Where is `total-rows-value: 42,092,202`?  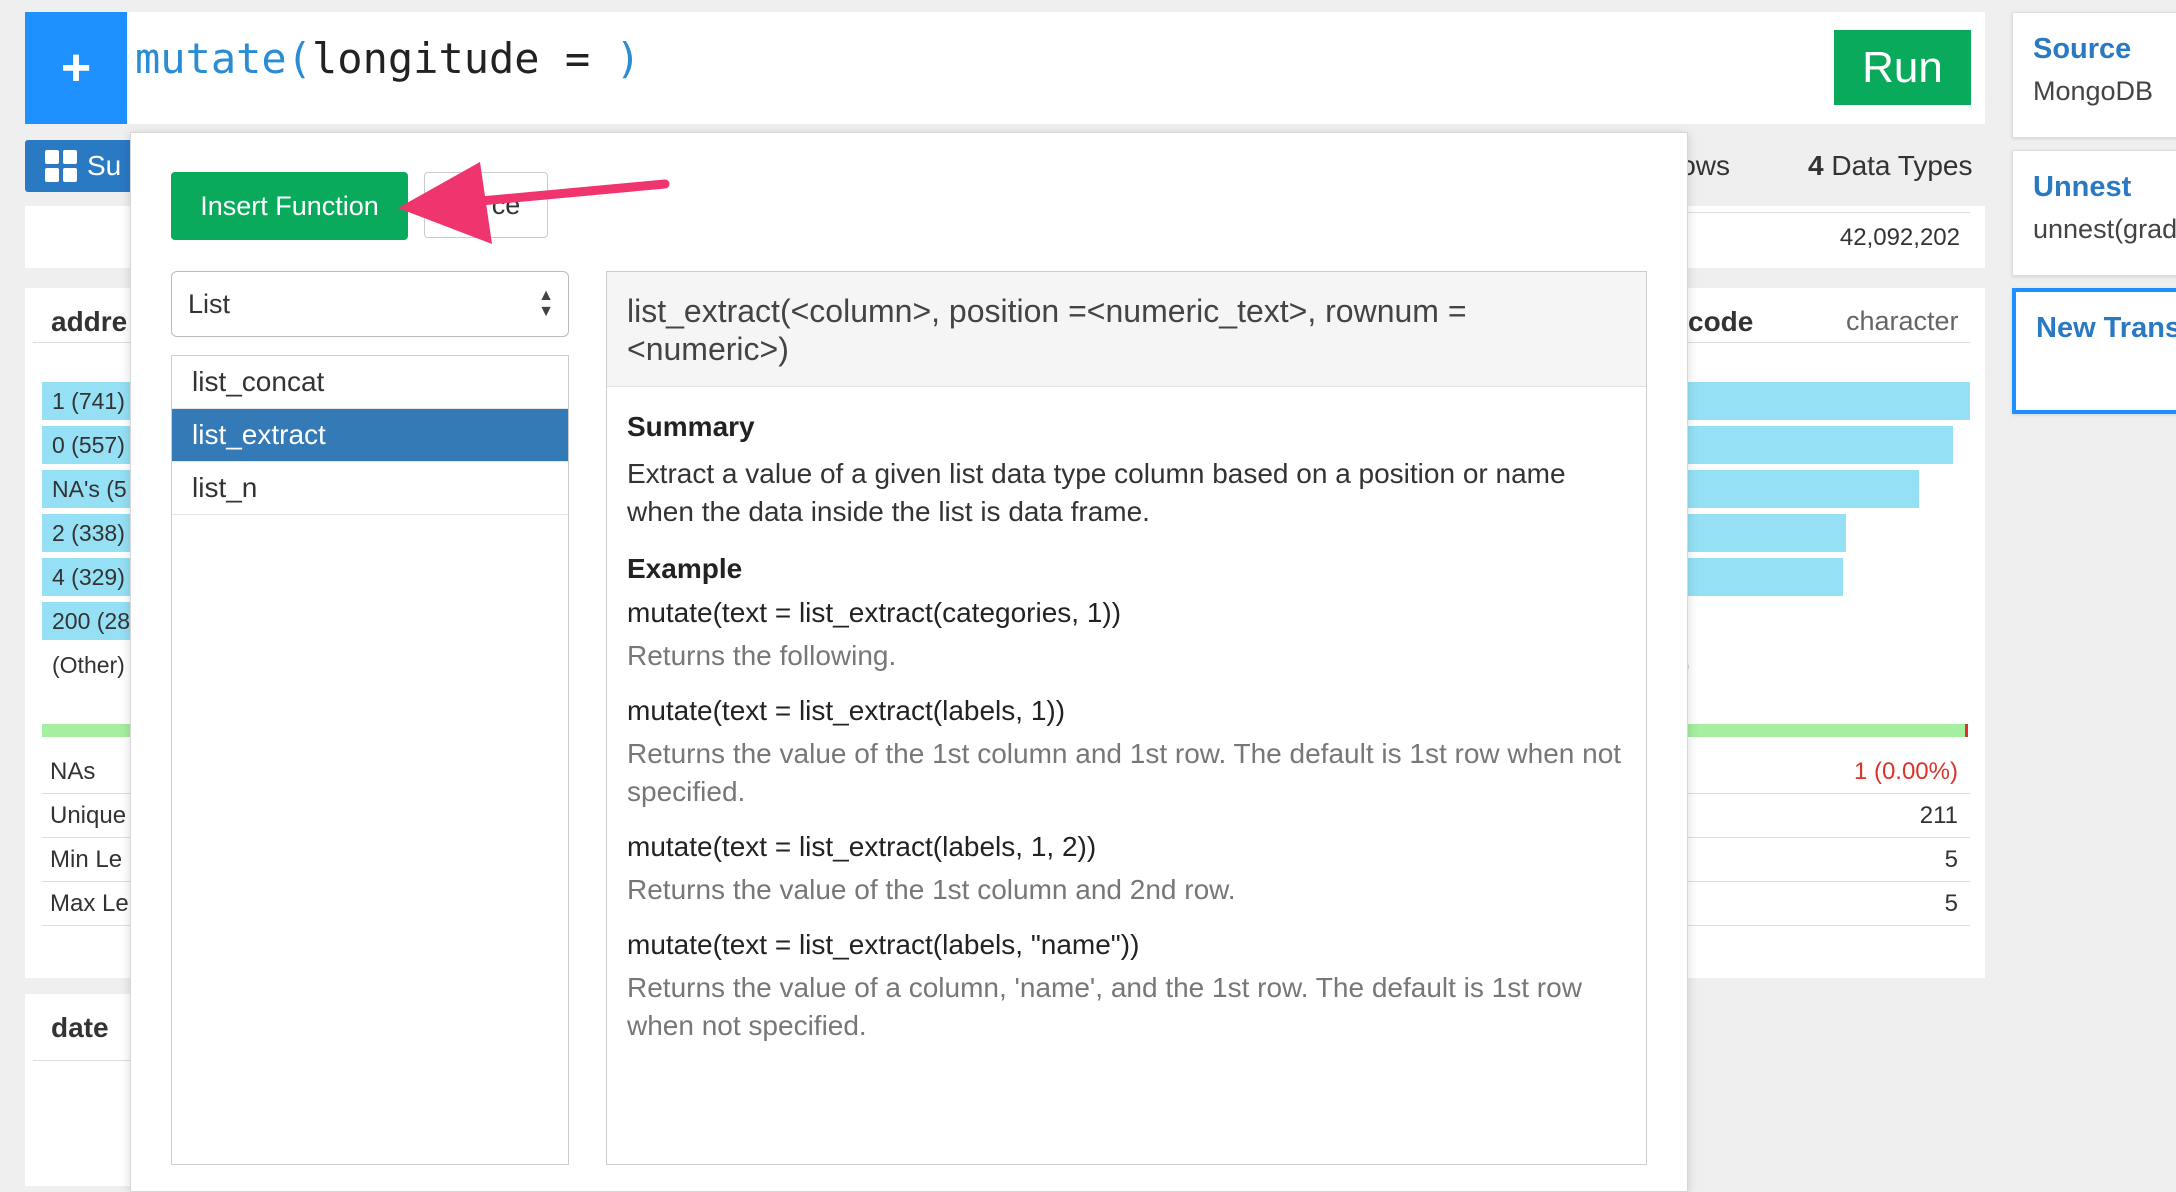
total-rows-value: 42,092,202 is located at coordinates (1899, 237).